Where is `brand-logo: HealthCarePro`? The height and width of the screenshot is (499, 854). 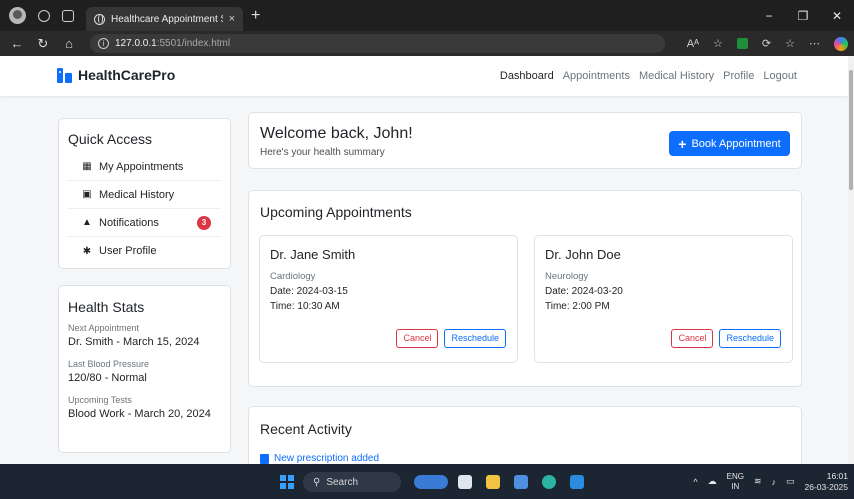
brand-logo: HealthCarePro is located at coordinates (116, 75).